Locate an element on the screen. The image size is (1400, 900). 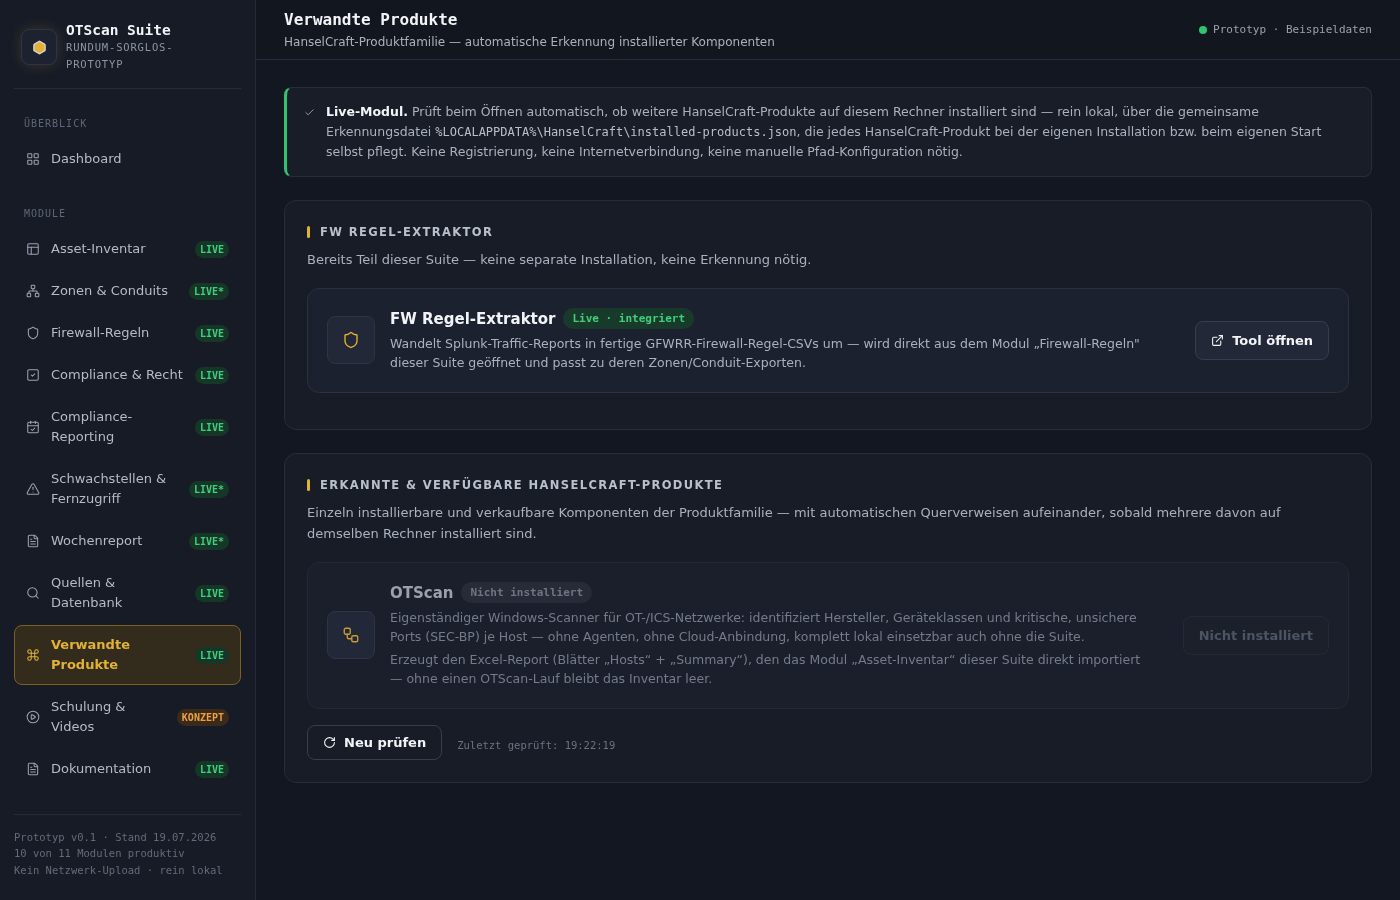
sidebar-item: Firewall-Regeln LIVE is located at coordinates (127, 333).